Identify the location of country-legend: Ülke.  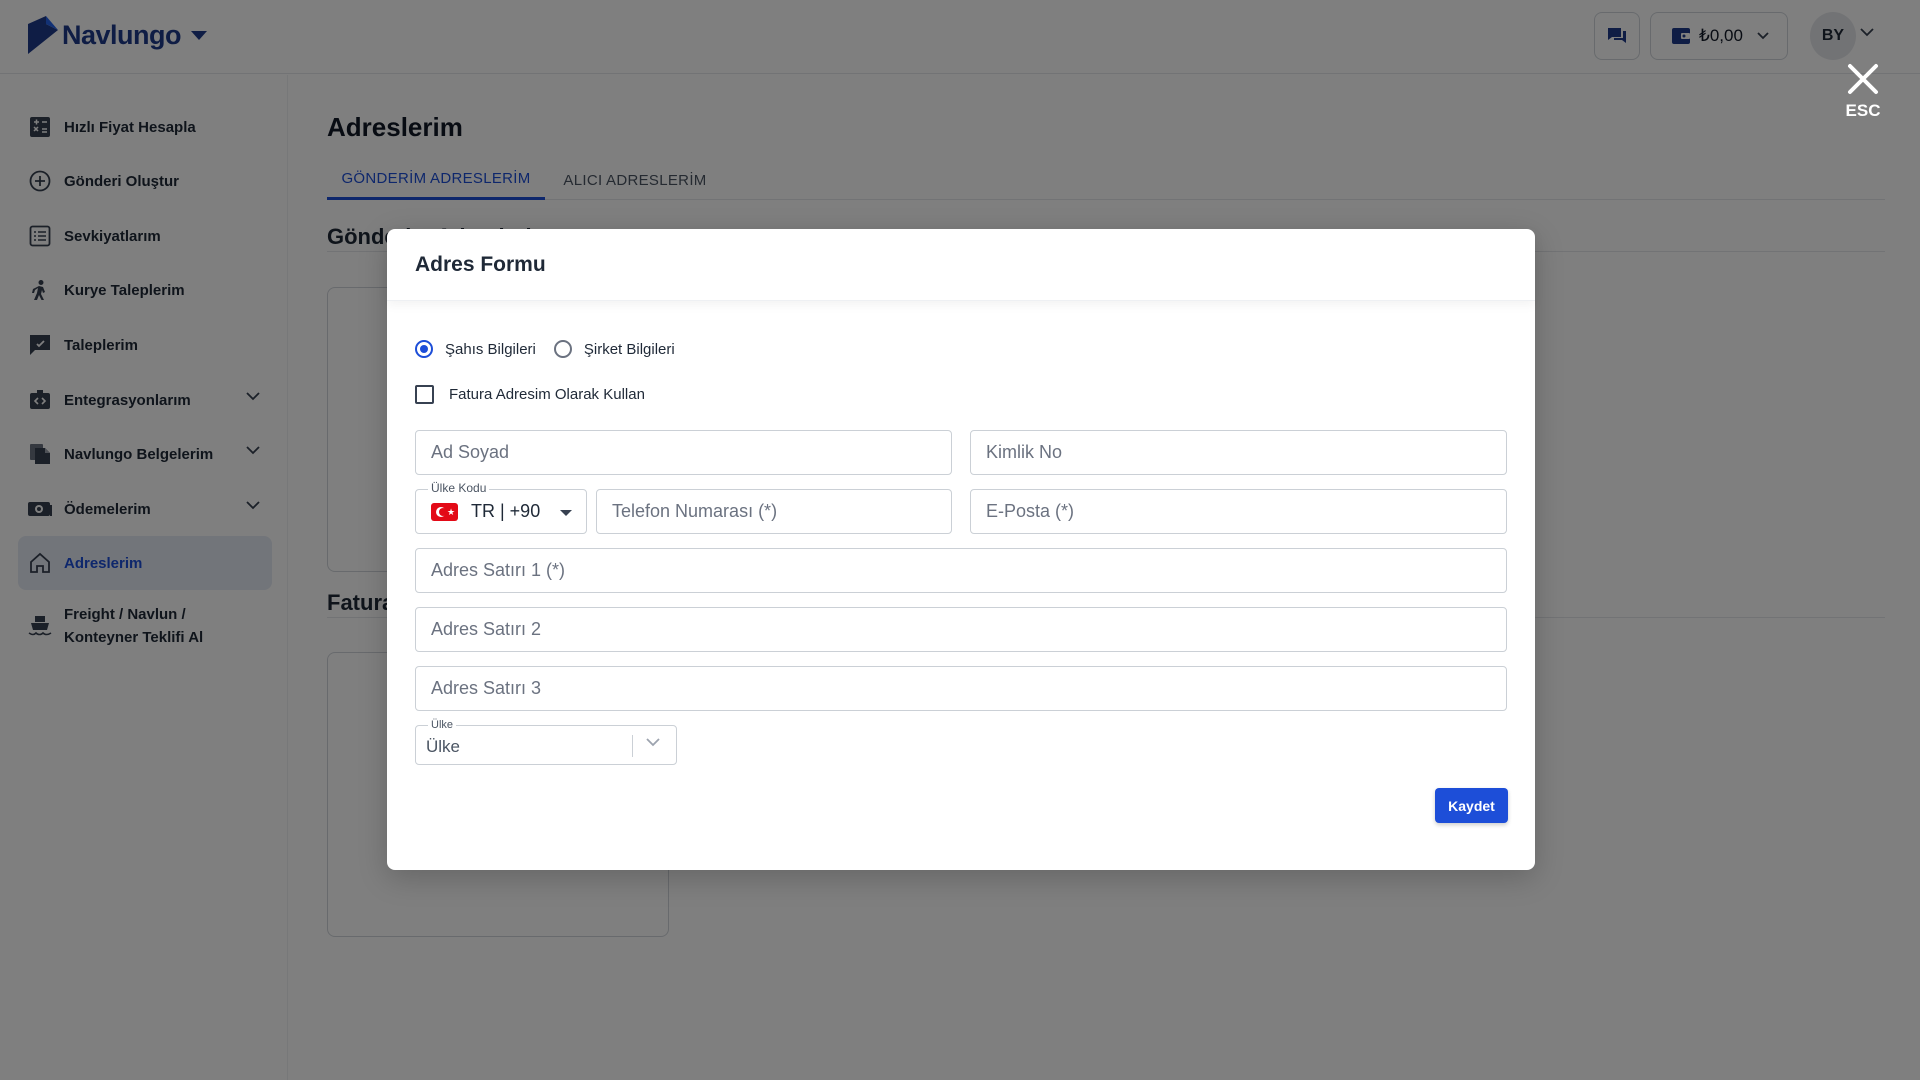
(442, 725).